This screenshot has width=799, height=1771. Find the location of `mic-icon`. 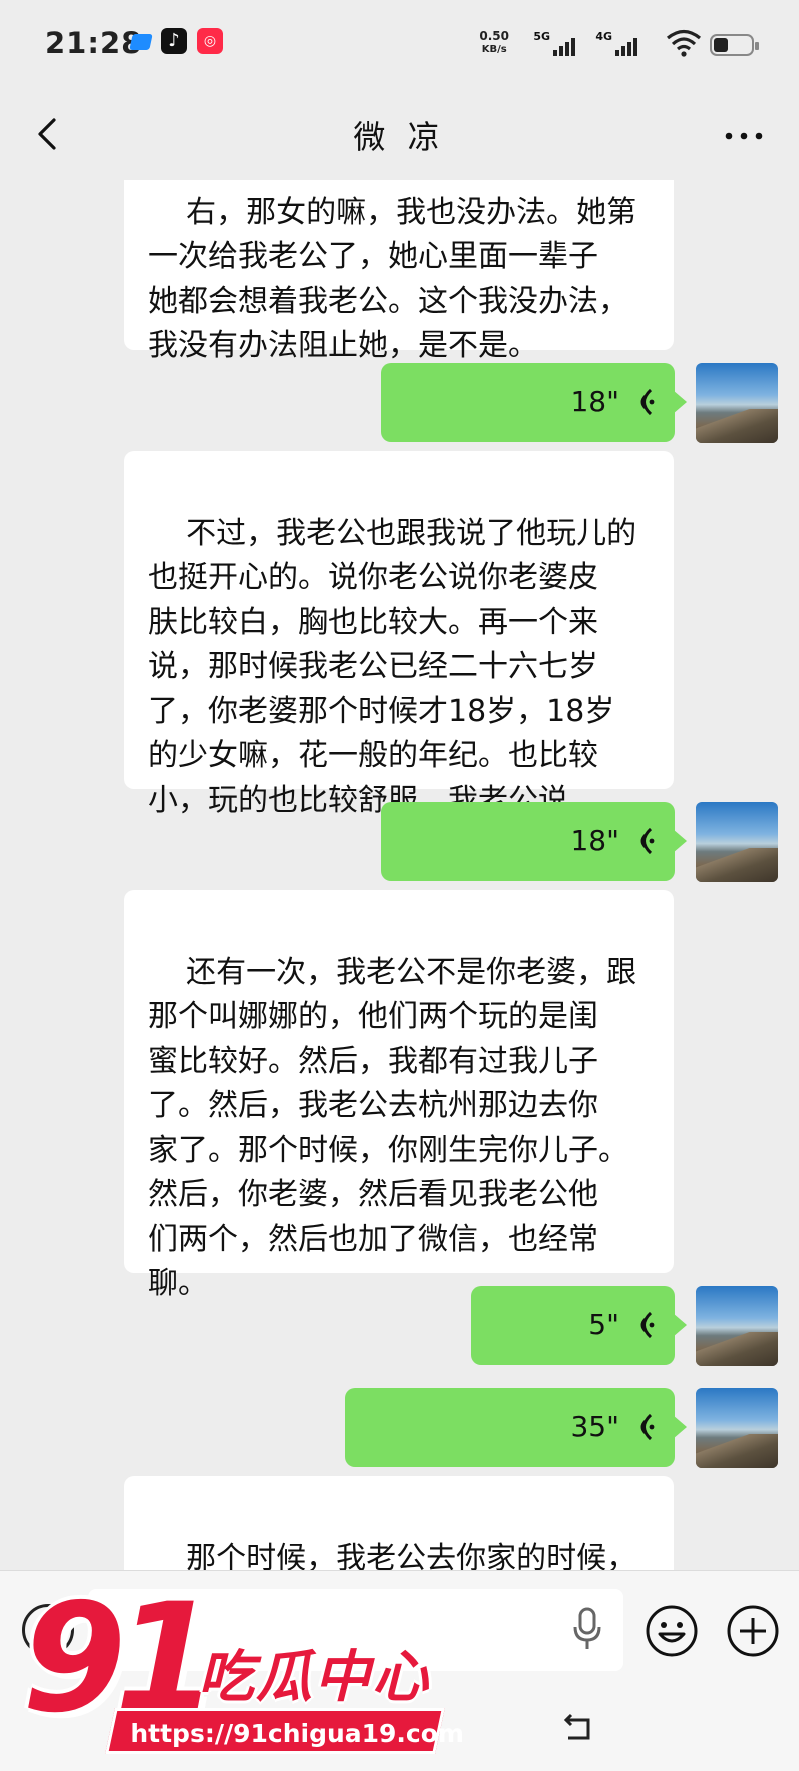

mic-icon is located at coordinates (587, 1629).